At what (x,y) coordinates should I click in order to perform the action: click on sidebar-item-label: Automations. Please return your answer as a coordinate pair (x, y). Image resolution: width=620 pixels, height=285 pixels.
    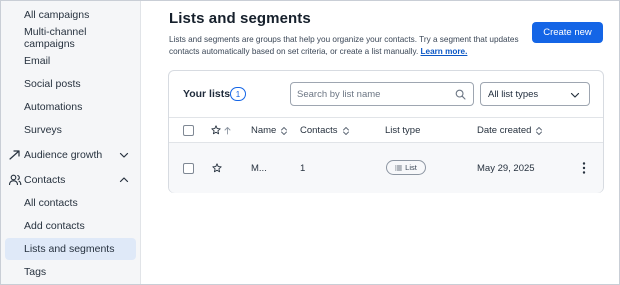
    Looking at the image, I should click on (53, 107).